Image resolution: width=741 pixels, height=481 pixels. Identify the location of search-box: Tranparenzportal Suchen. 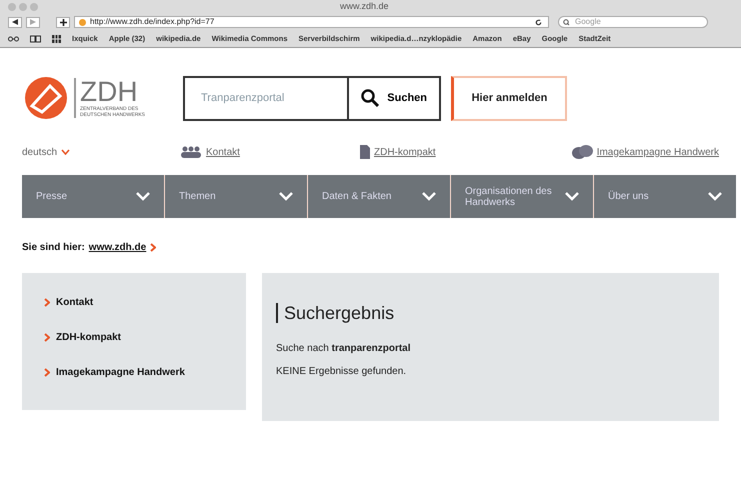
(312, 98).